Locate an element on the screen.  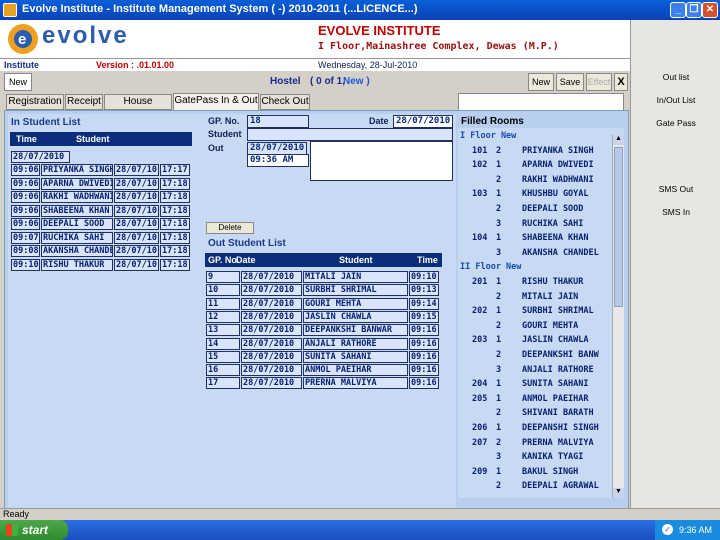
scroll-up-icon: ▲ is located at coordinates (618, 140).